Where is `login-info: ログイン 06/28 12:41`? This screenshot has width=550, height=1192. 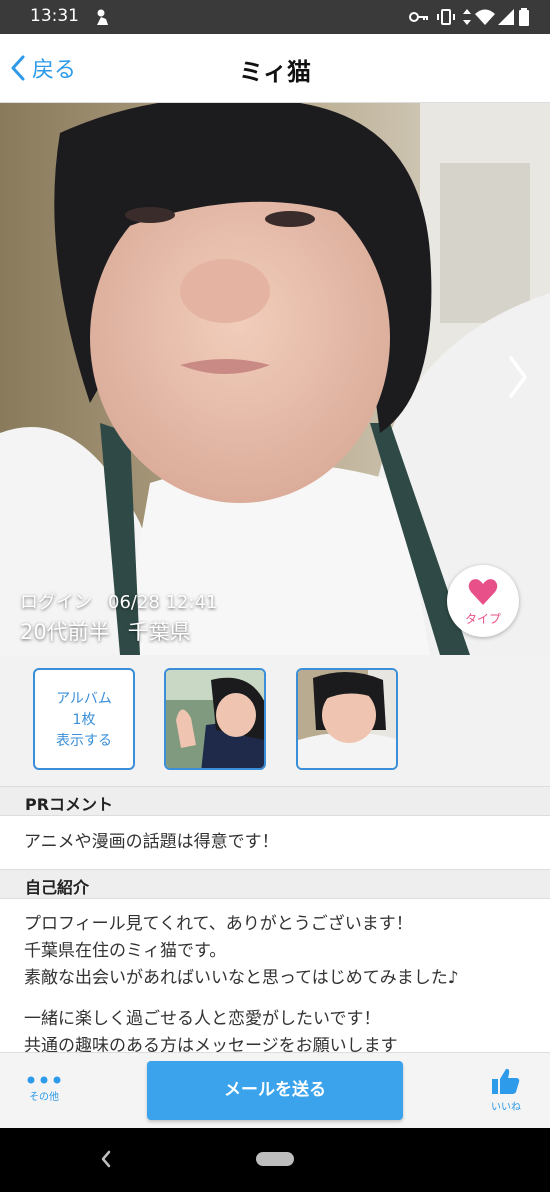 login-info: ログイン 06/28 12:41 is located at coordinates (118, 601).